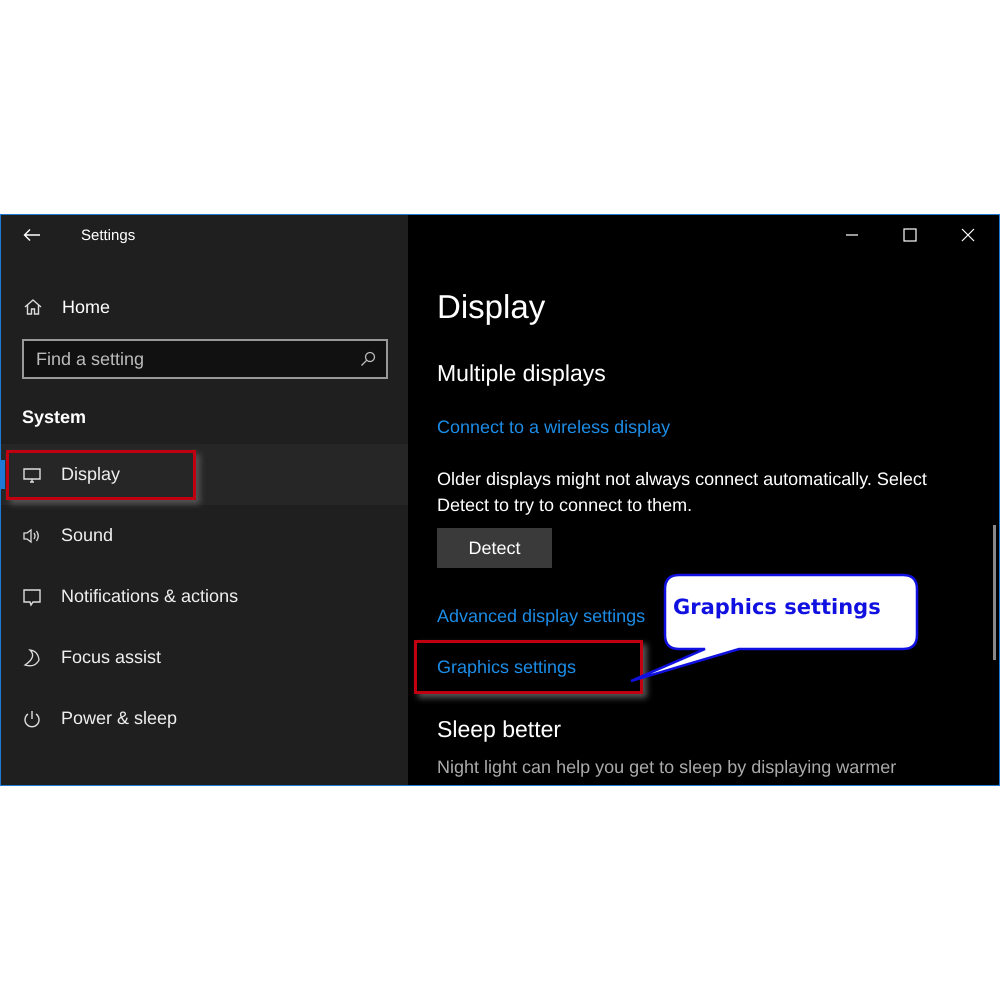 This screenshot has width=1000, height=1000. Describe the element at coordinates (204, 474) in the screenshot. I see `nav-item: Display` at that location.